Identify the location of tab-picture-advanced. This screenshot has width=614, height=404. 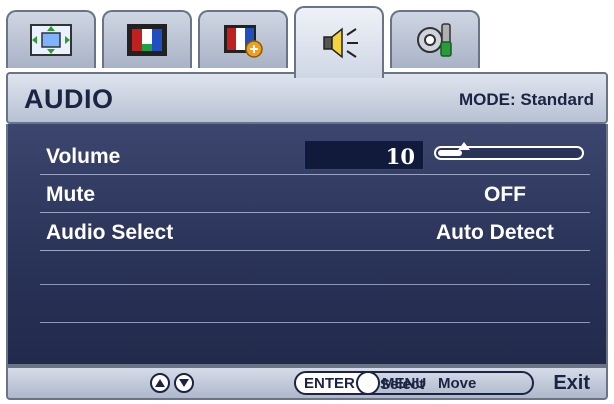
(243, 39).